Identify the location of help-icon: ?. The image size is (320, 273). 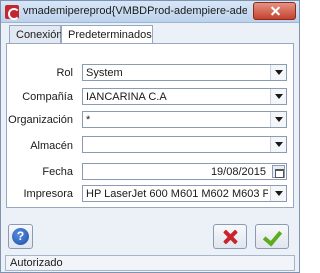
(20, 236).